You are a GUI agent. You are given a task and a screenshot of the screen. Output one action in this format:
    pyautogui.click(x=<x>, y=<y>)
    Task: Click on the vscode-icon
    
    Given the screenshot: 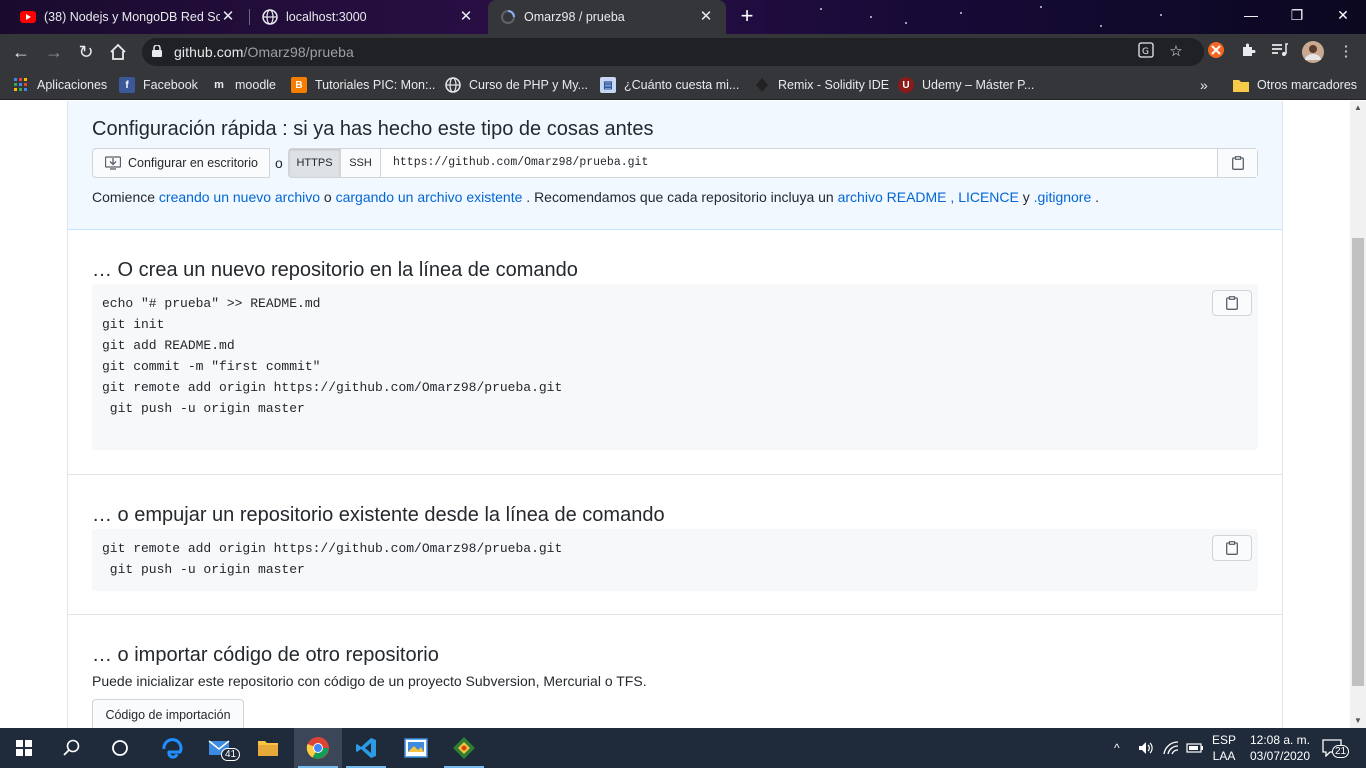 What is the action you would take?
    pyautogui.click(x=366, y=748)
    